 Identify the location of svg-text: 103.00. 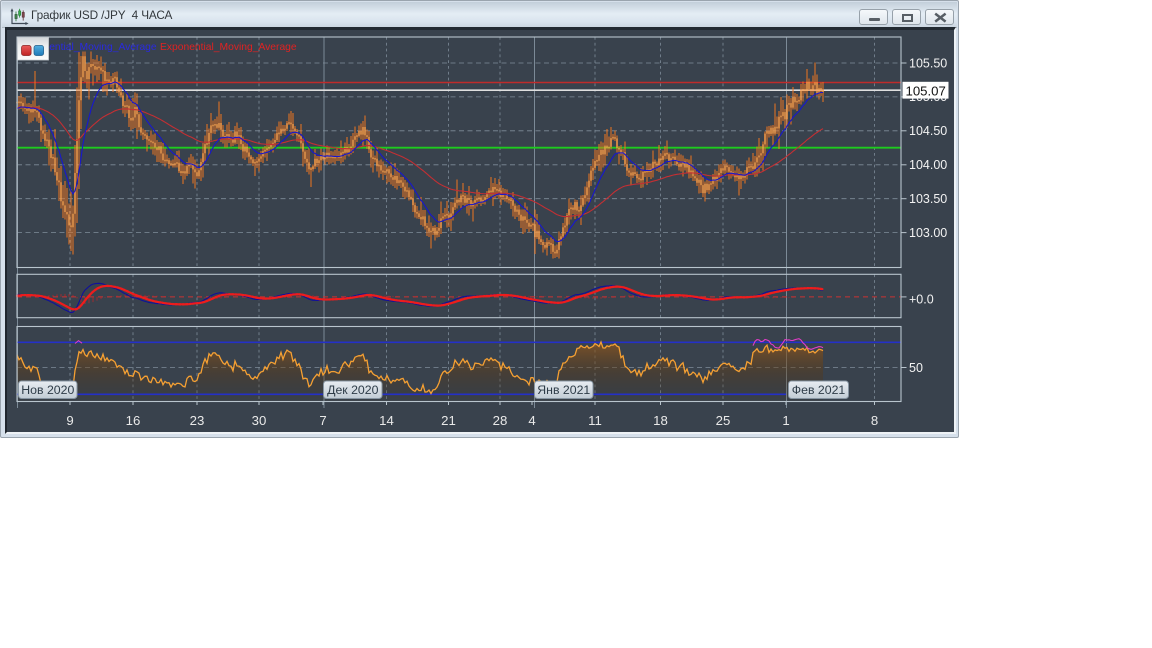
(928, 233).